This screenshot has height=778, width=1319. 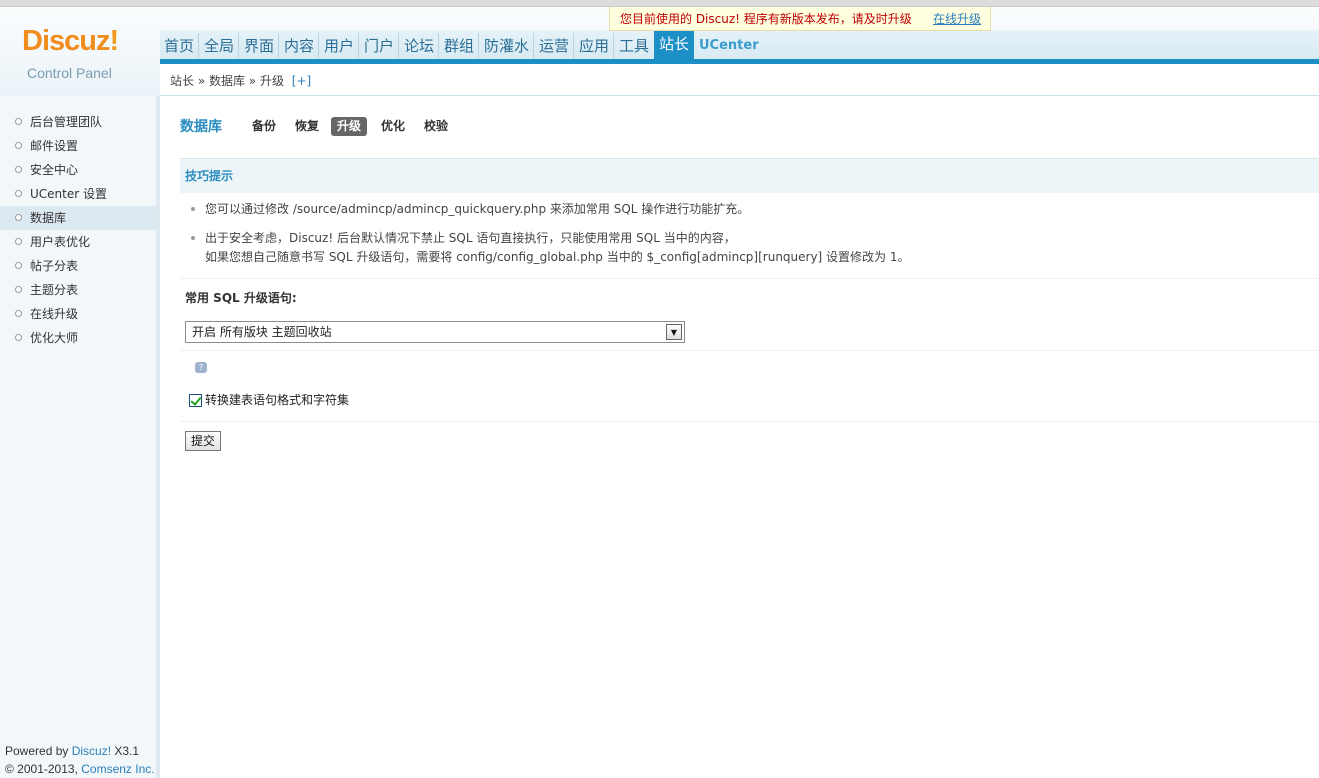 I want to click on sidebar-item-optimizer: 优化大师, so click(x=78, y=338).